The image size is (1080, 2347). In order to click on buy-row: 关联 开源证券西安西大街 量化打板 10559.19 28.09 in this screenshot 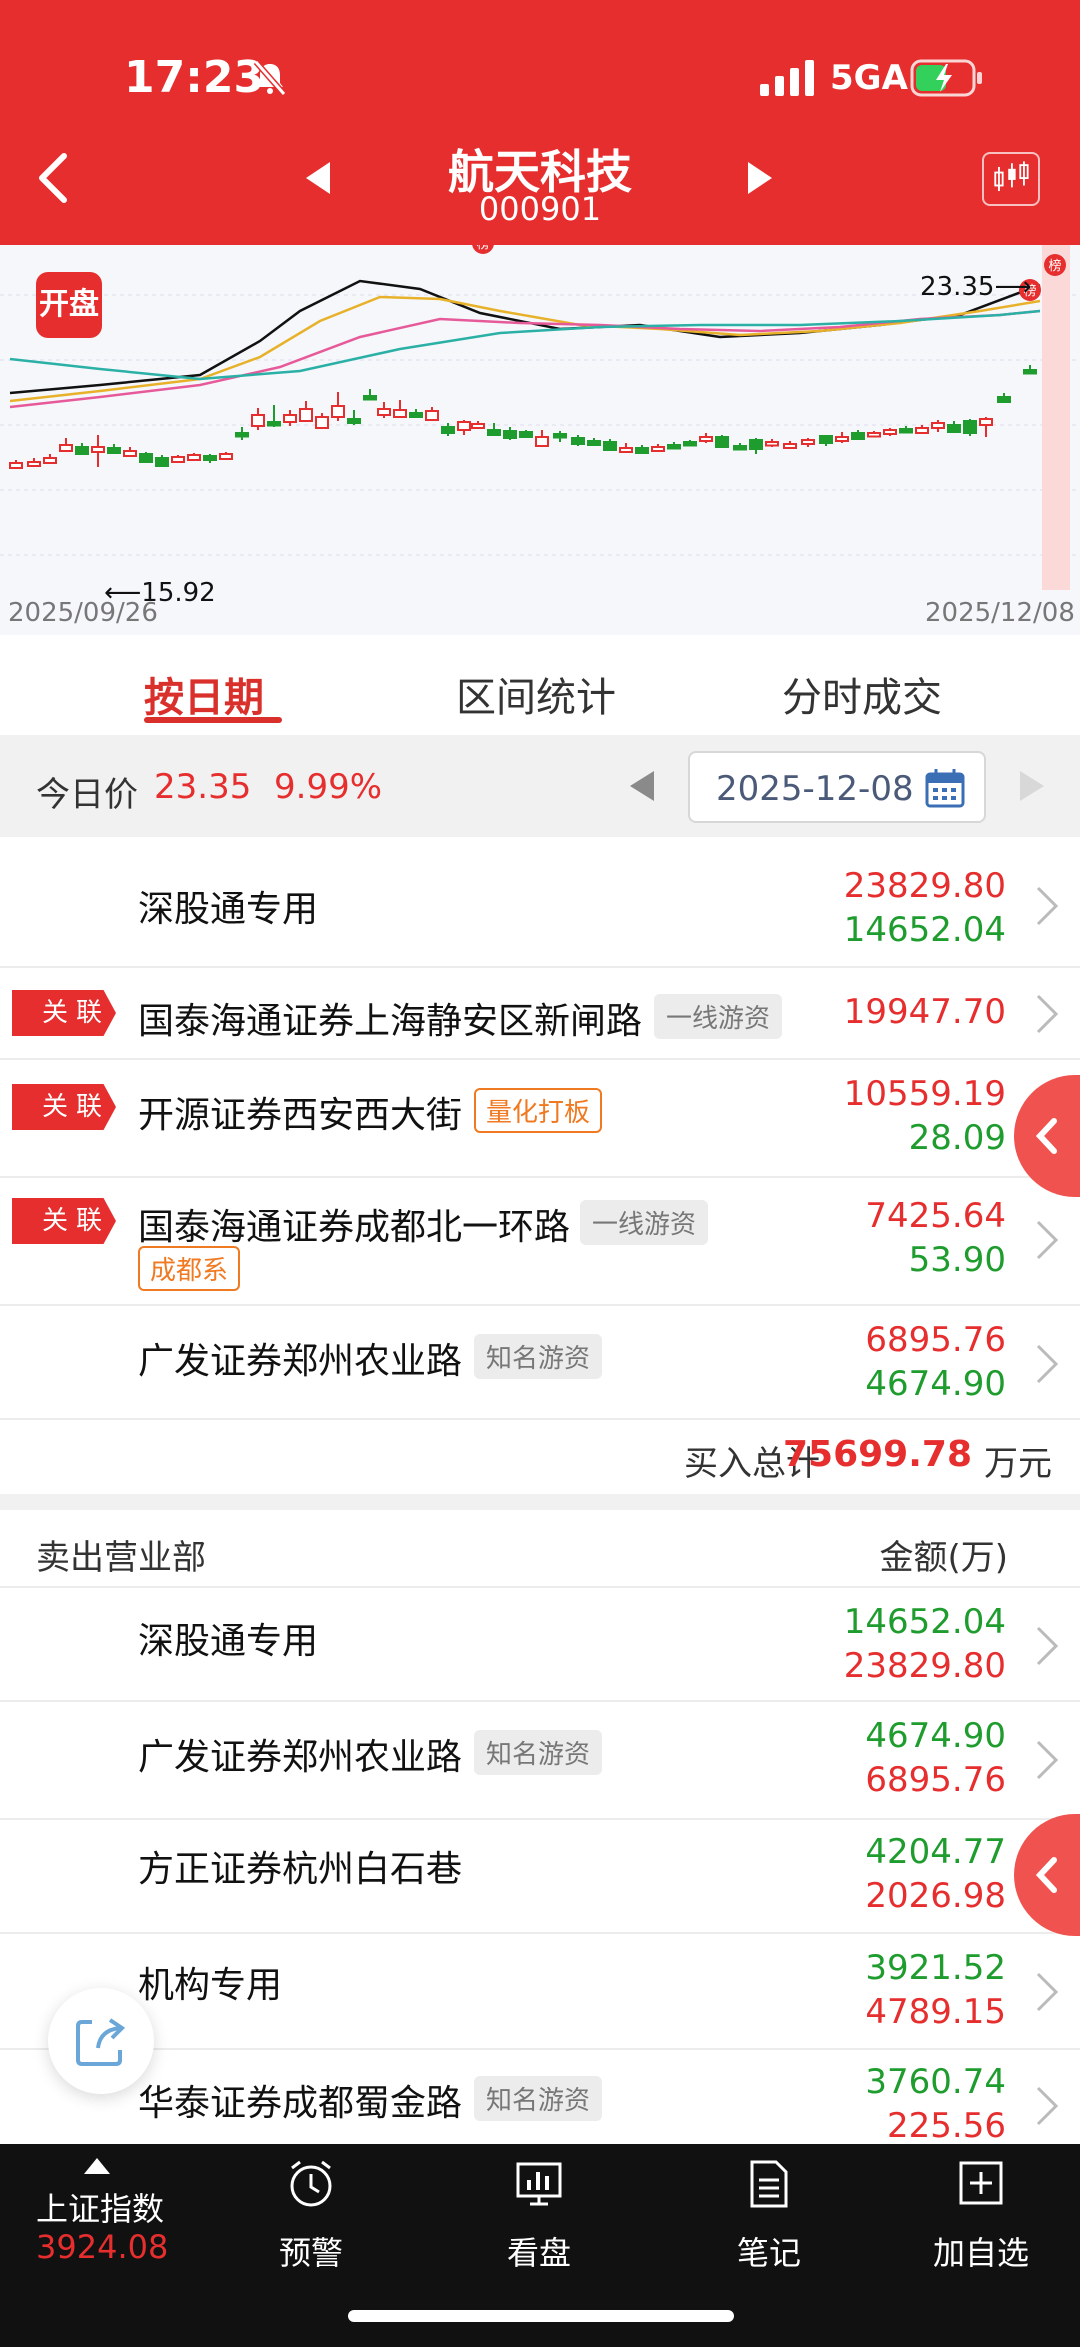, I will do `click(540, 1119)`.